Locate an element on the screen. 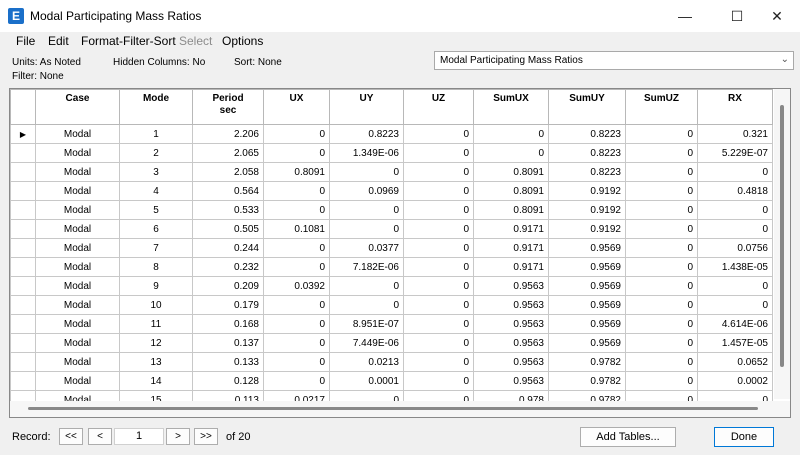 This screenshot has height=455, width=800. horizontal-scrollbar is located at coordinates (400, 409).